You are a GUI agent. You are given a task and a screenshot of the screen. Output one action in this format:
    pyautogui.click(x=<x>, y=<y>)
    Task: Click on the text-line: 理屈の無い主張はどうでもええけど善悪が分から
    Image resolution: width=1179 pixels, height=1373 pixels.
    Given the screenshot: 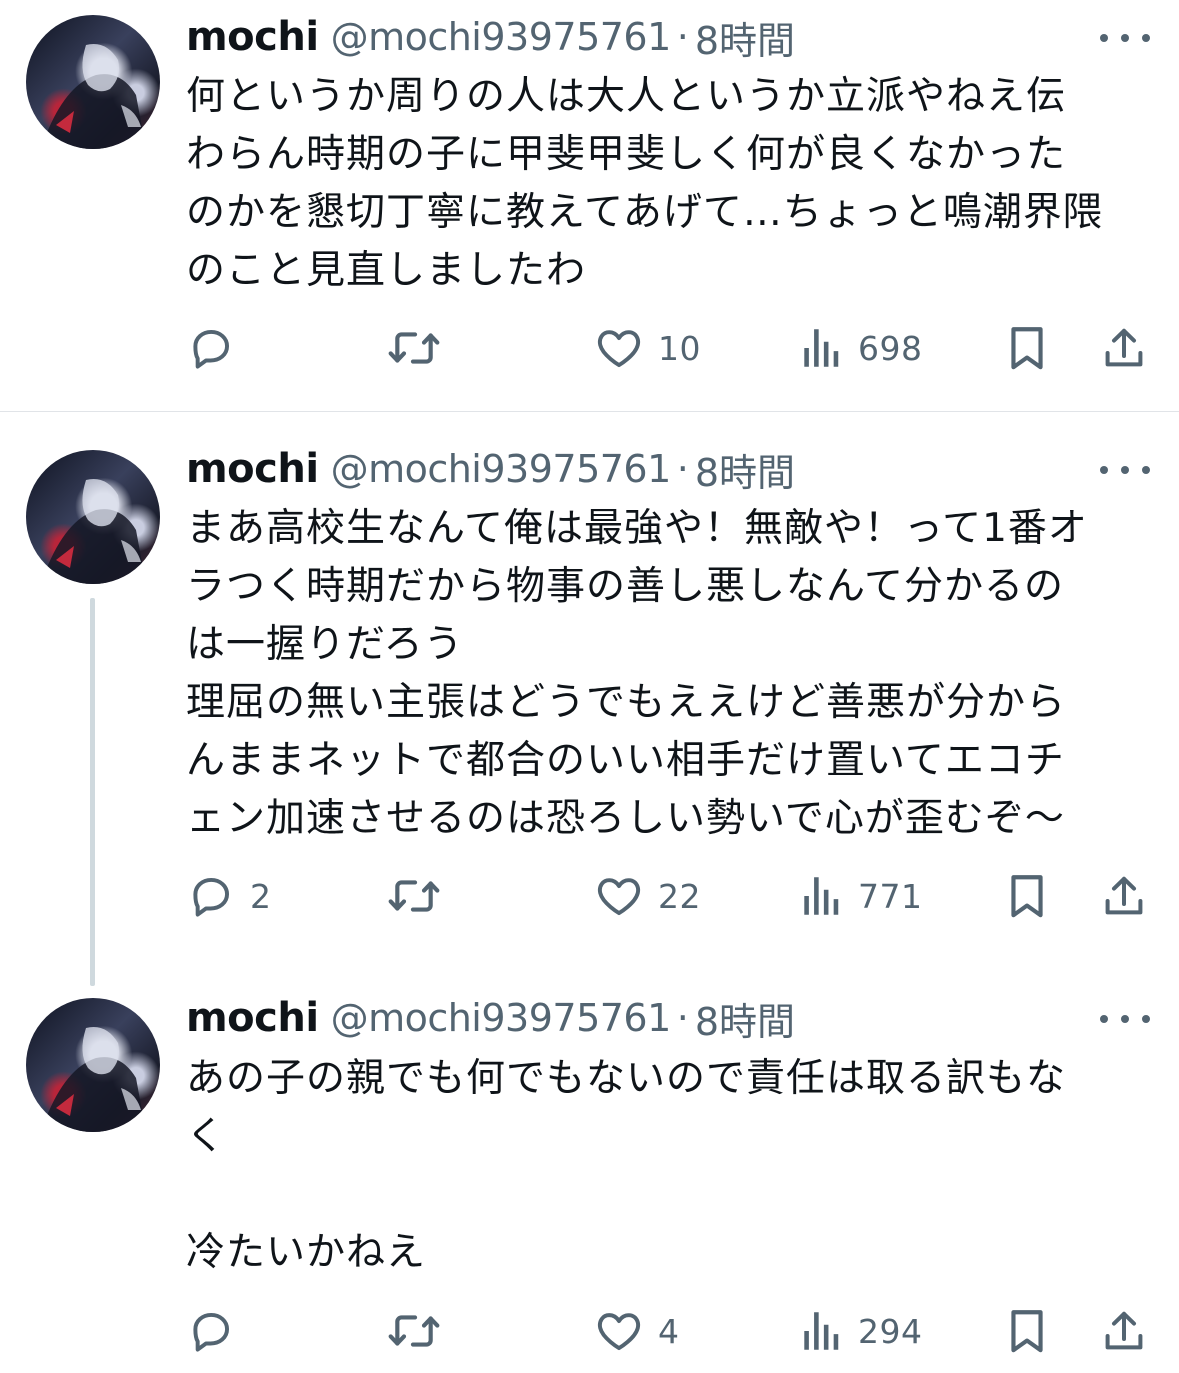 What is the action you would take?
    pyautogui.click(x=626, y=702)
    